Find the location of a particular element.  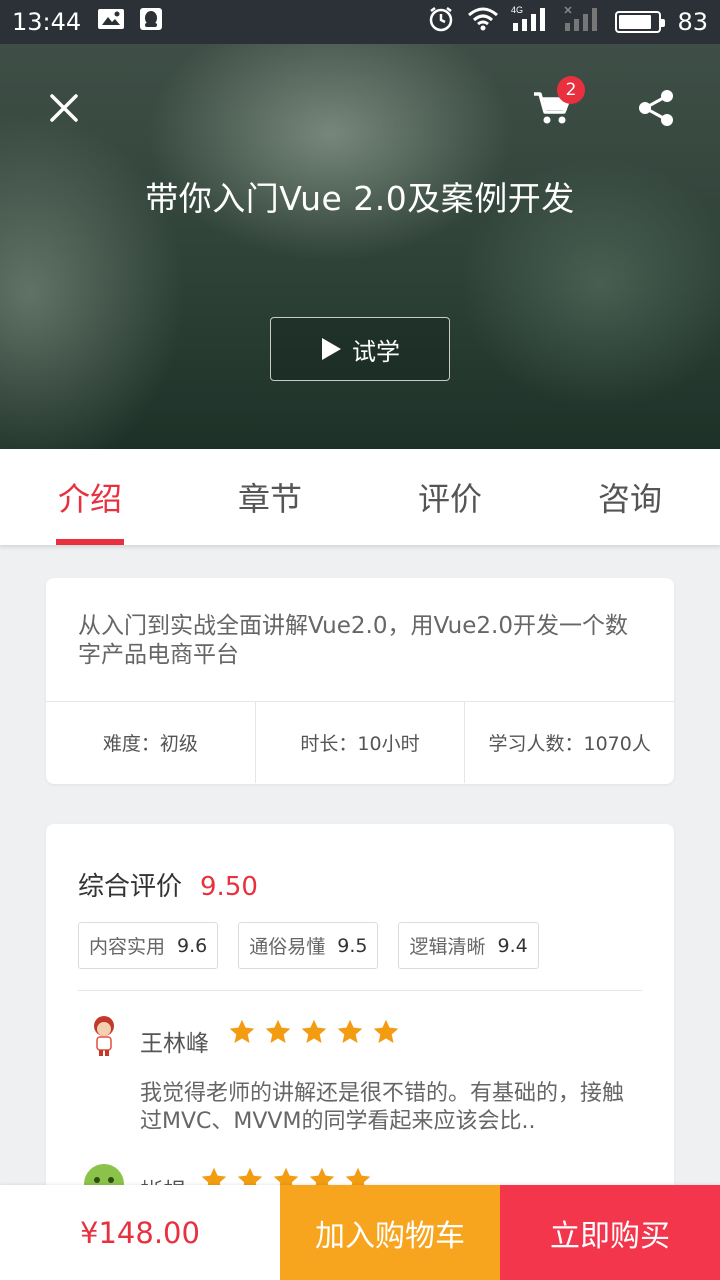

course-description: 从入门到实战全面讲解Vue2.0，用Vue2.0开发一个数字产品电商平台 is located at coordinates (360, 640).